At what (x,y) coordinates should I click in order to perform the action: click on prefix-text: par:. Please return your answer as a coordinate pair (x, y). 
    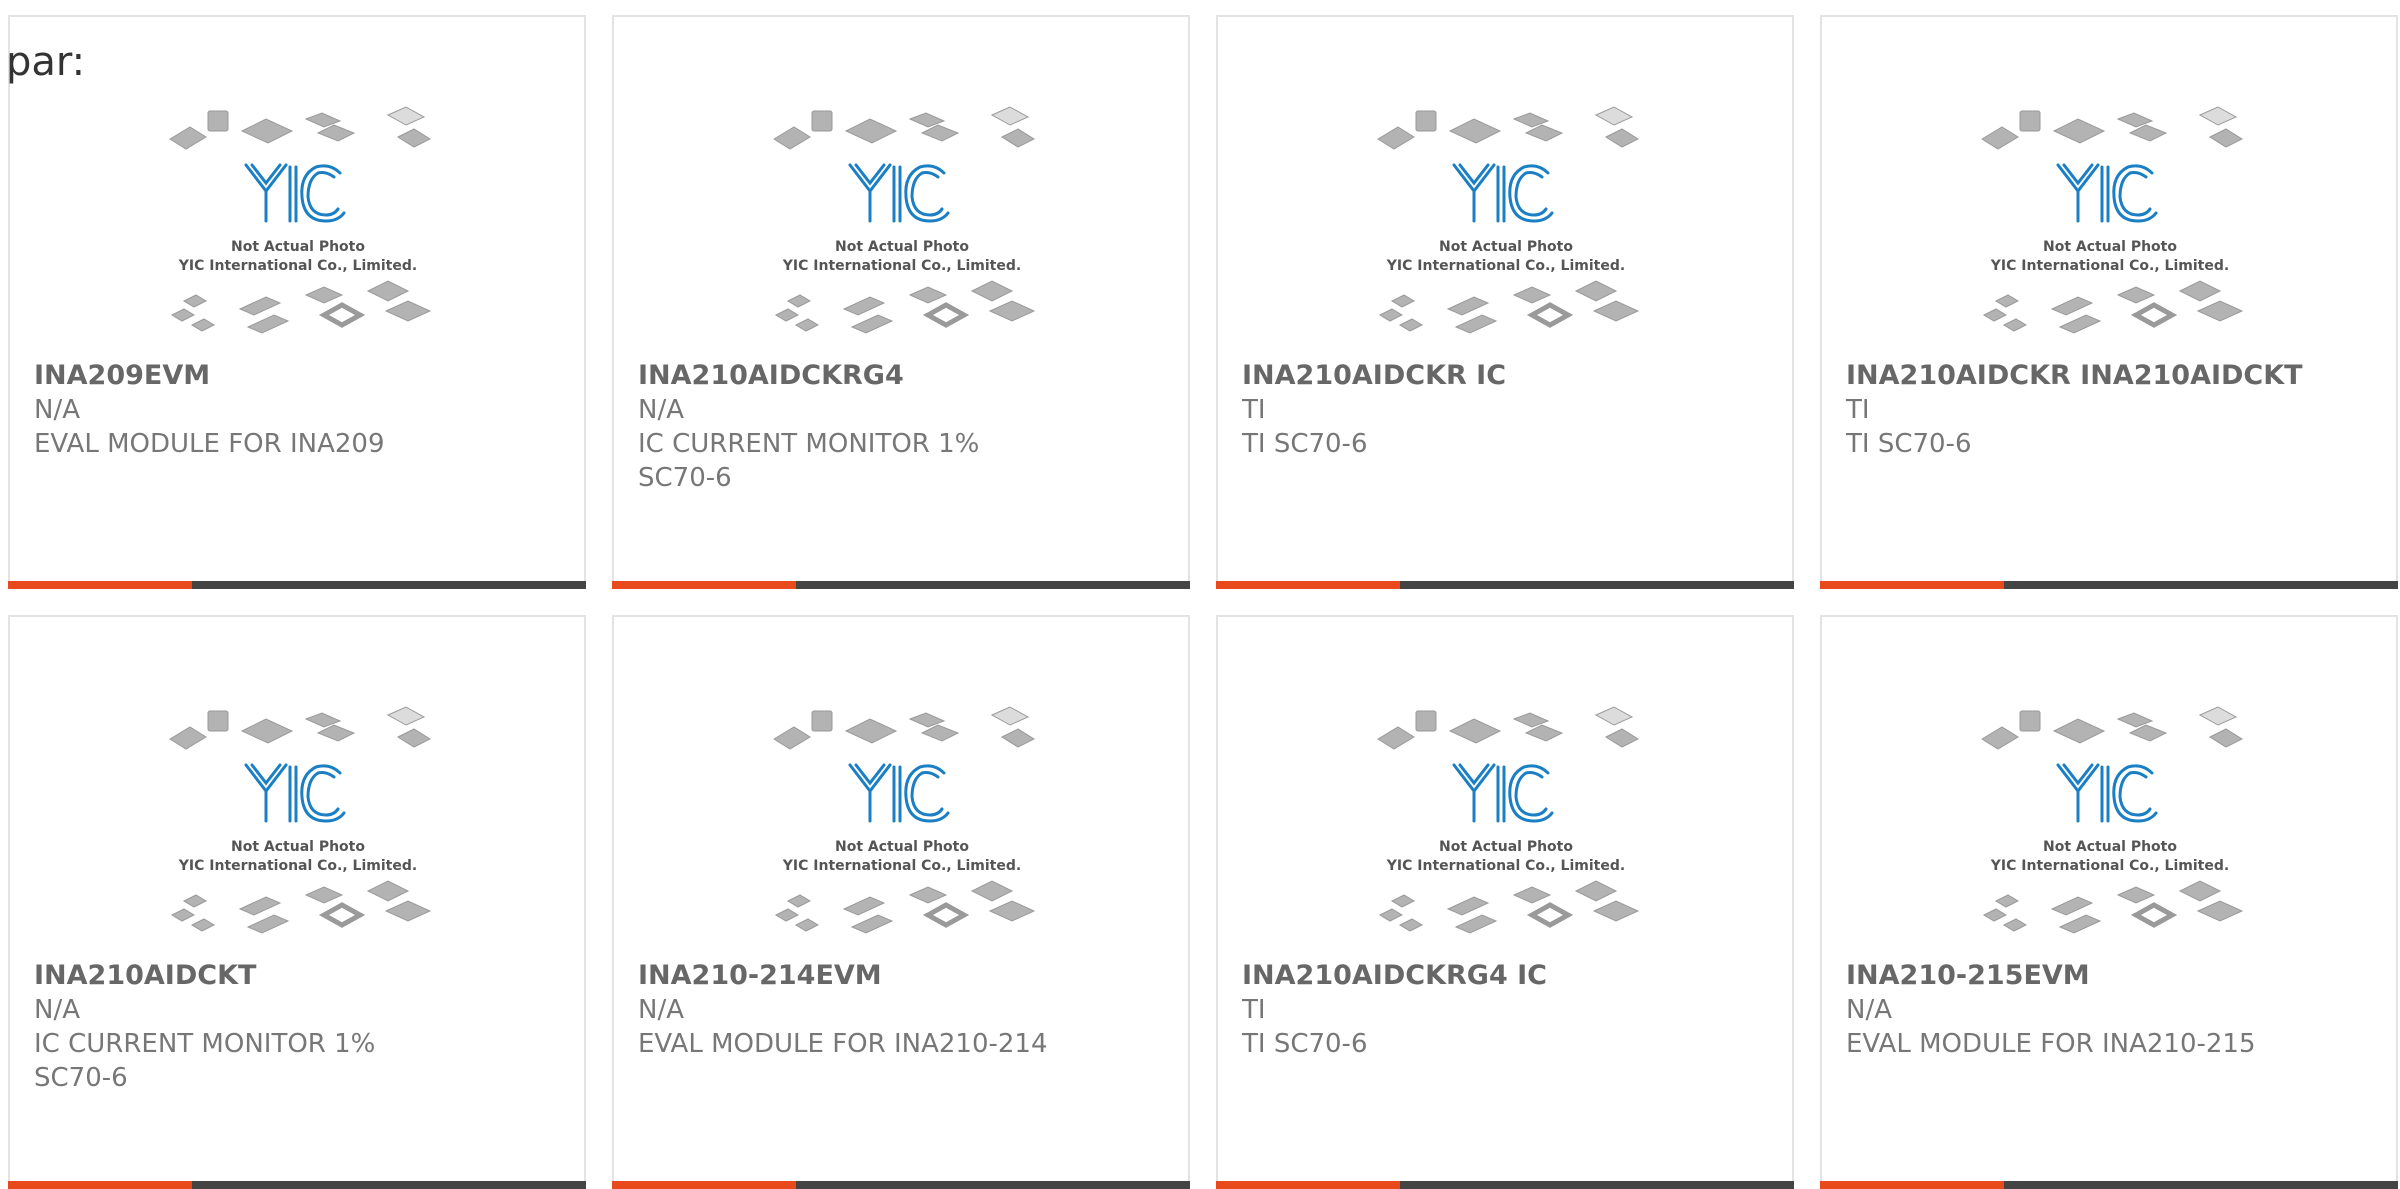
    Looking at the image, I should click on (46, 62).